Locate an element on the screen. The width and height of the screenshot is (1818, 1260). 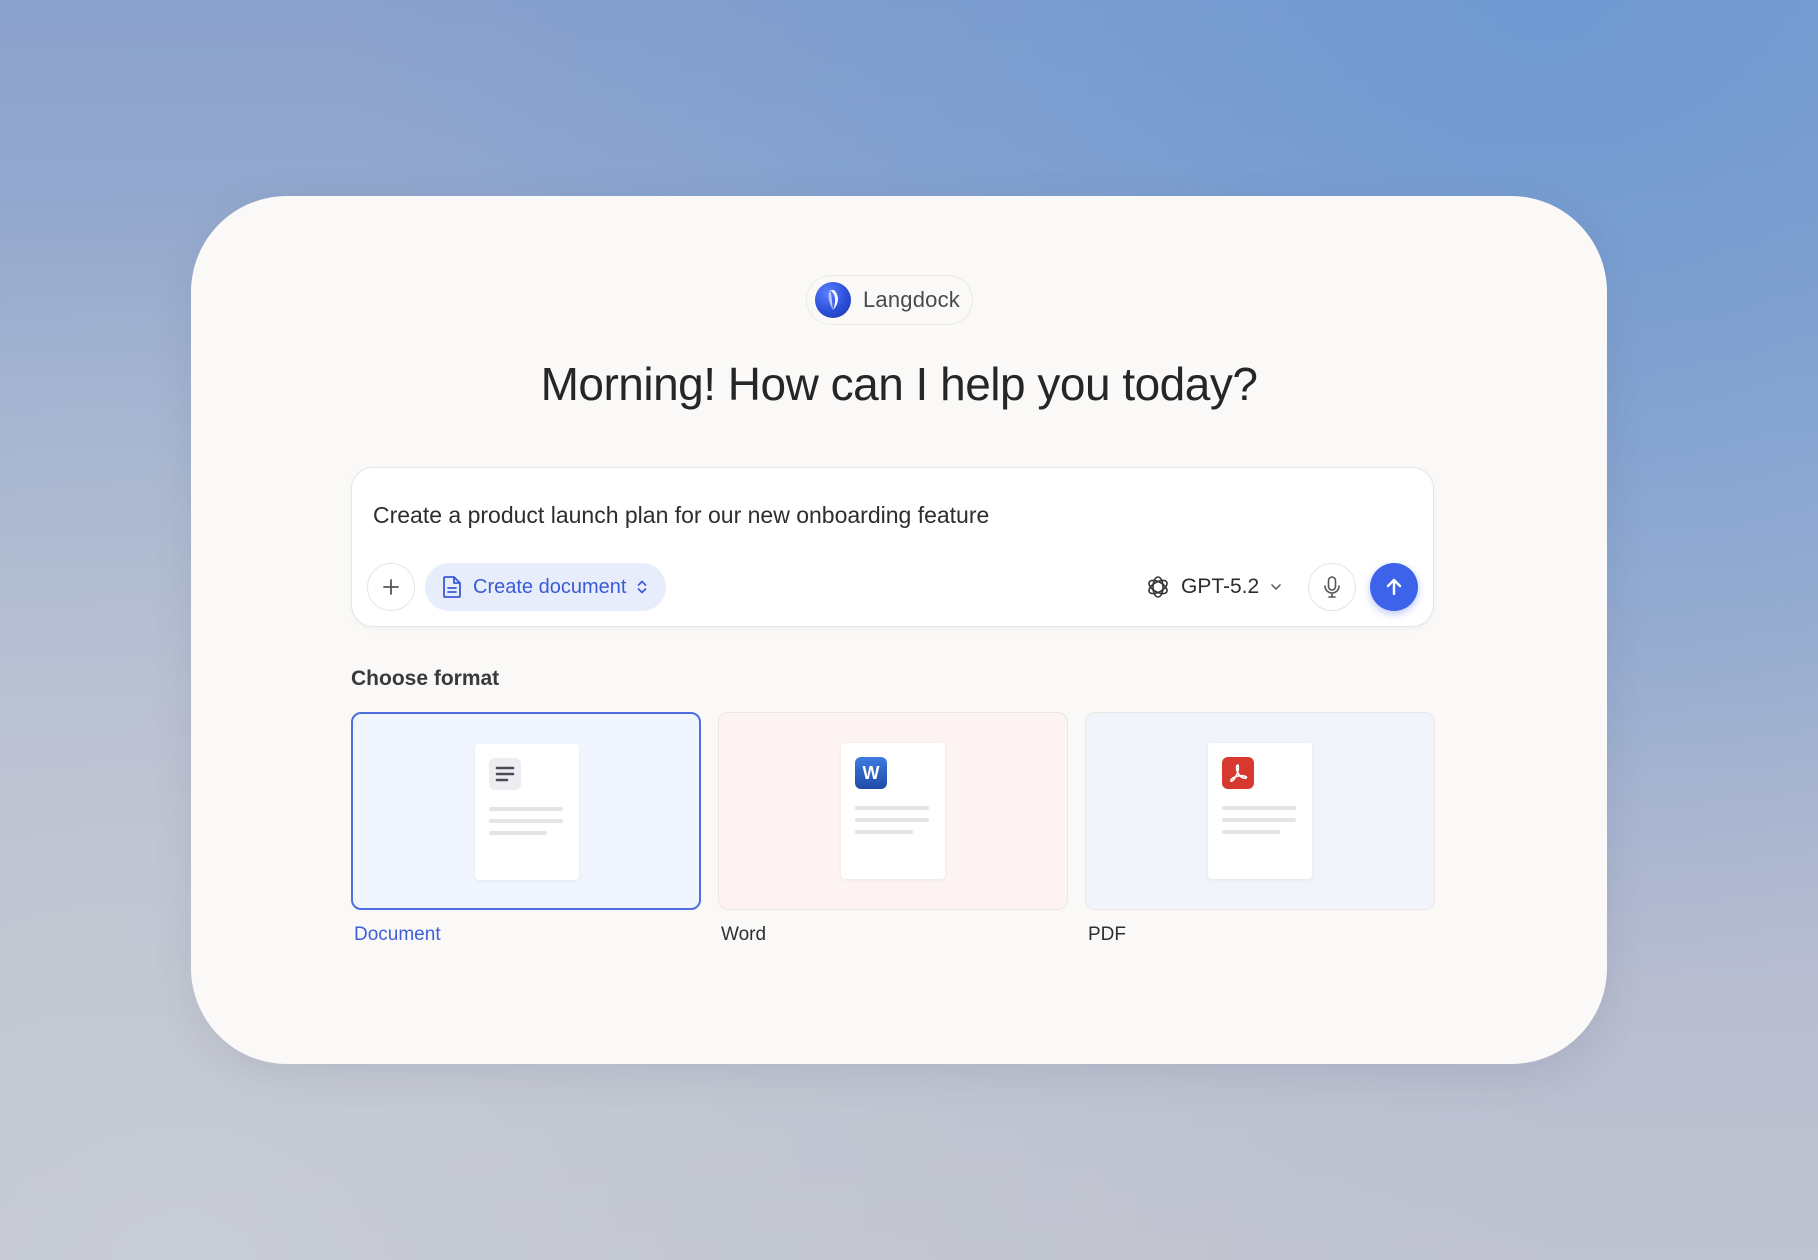
brand-name: Langdock is located at coordinates (912, 299).